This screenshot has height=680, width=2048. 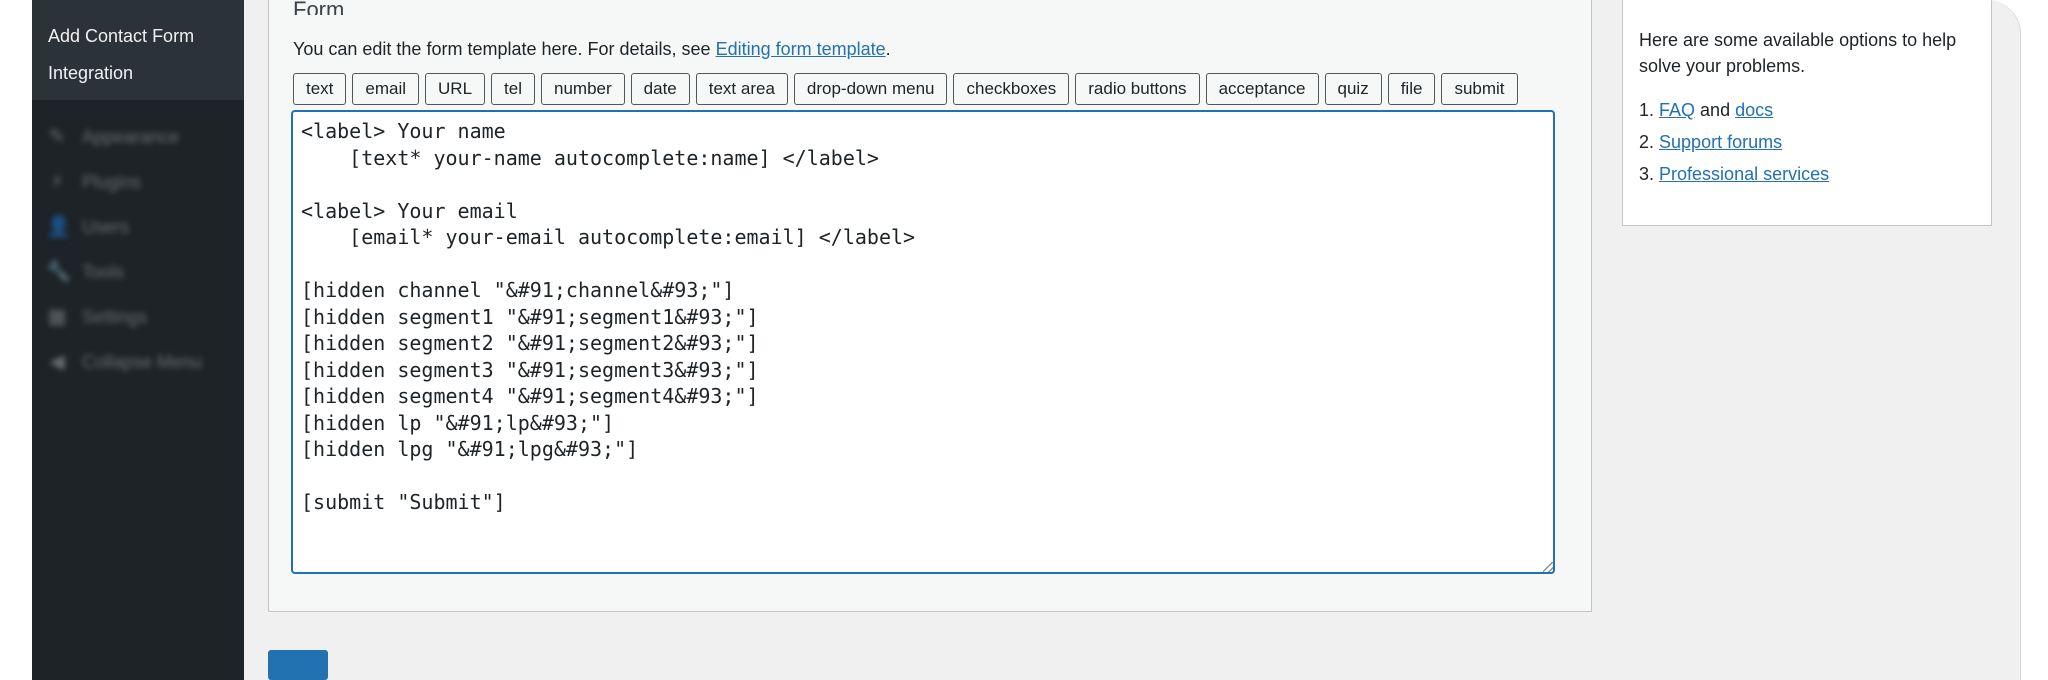 What do you see at coordinates (298, 665) in the screenshot?
I see `save-button` at bounding box center [298, 665].